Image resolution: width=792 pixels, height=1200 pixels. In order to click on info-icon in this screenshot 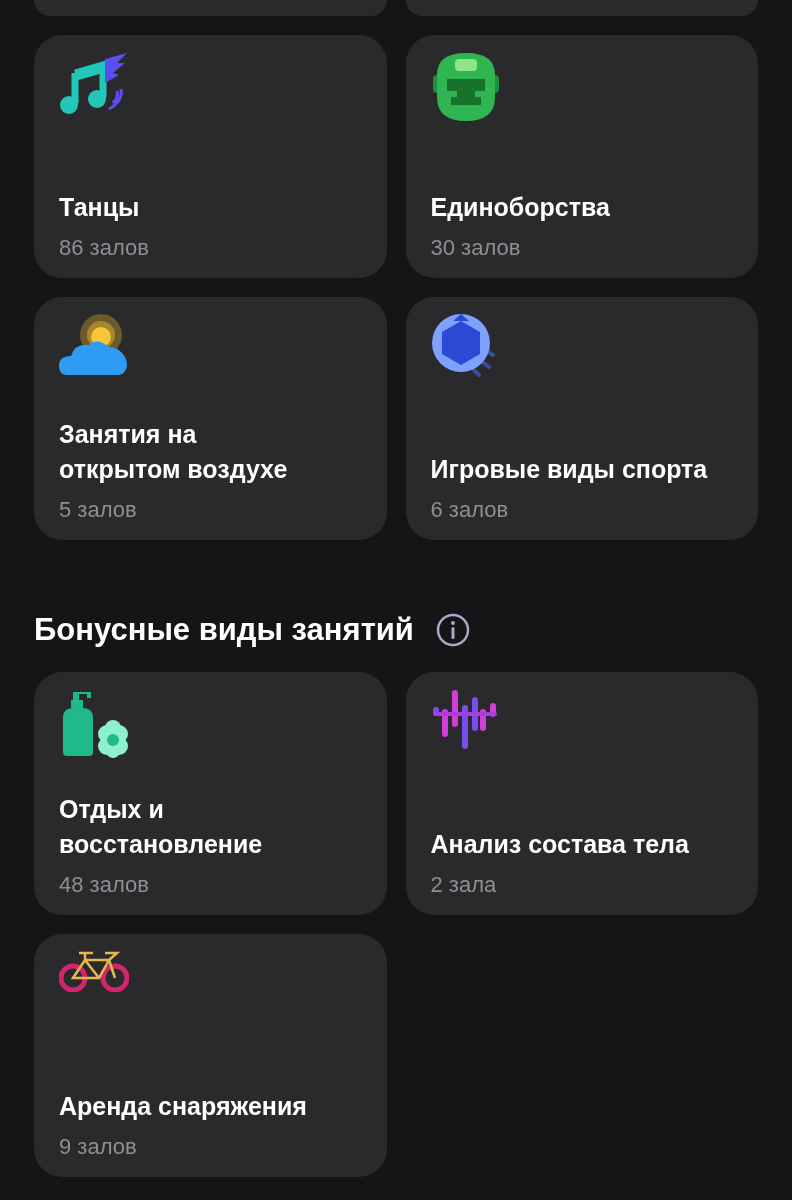, I will do `click(452, 630)`.